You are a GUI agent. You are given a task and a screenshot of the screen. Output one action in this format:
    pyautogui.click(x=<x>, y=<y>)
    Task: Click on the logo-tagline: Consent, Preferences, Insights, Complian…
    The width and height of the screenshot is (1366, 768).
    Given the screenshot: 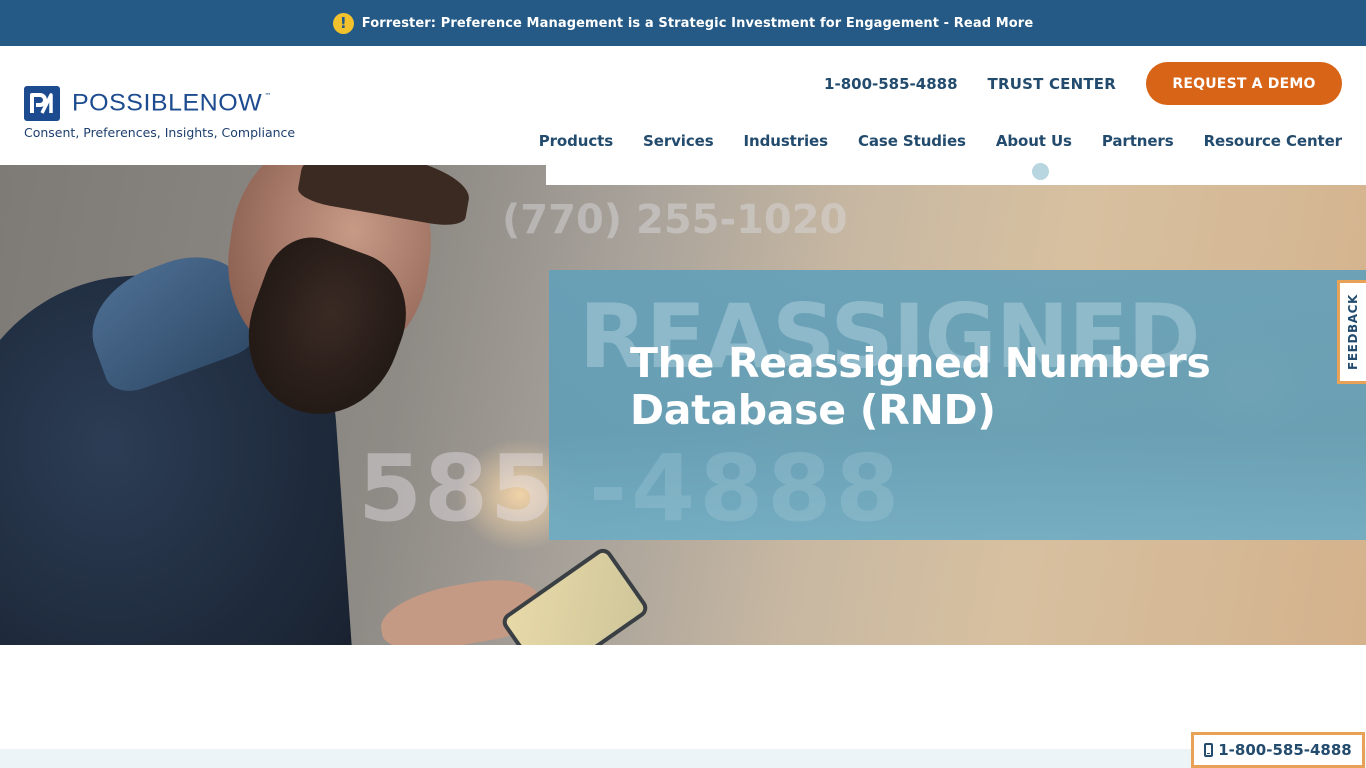 What is the action you would take?
    pyautogui.click(x=160, y=132)
    